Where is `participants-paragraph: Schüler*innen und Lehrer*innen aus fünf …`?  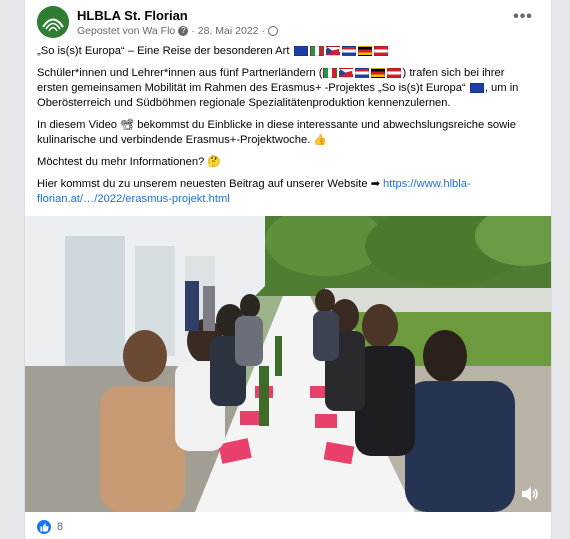
participants-paragraph: Schüler*innen und Lehrer*innen aus fünf … is located at coordinates (287, 88).